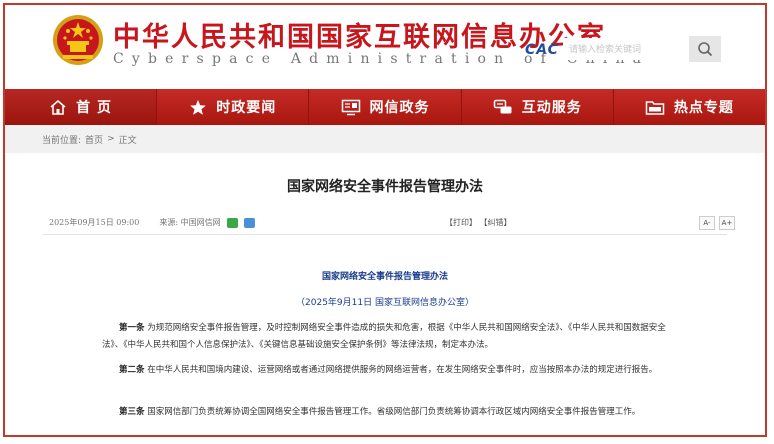  I want to click on weibo-share-icon, so click(249, 222).